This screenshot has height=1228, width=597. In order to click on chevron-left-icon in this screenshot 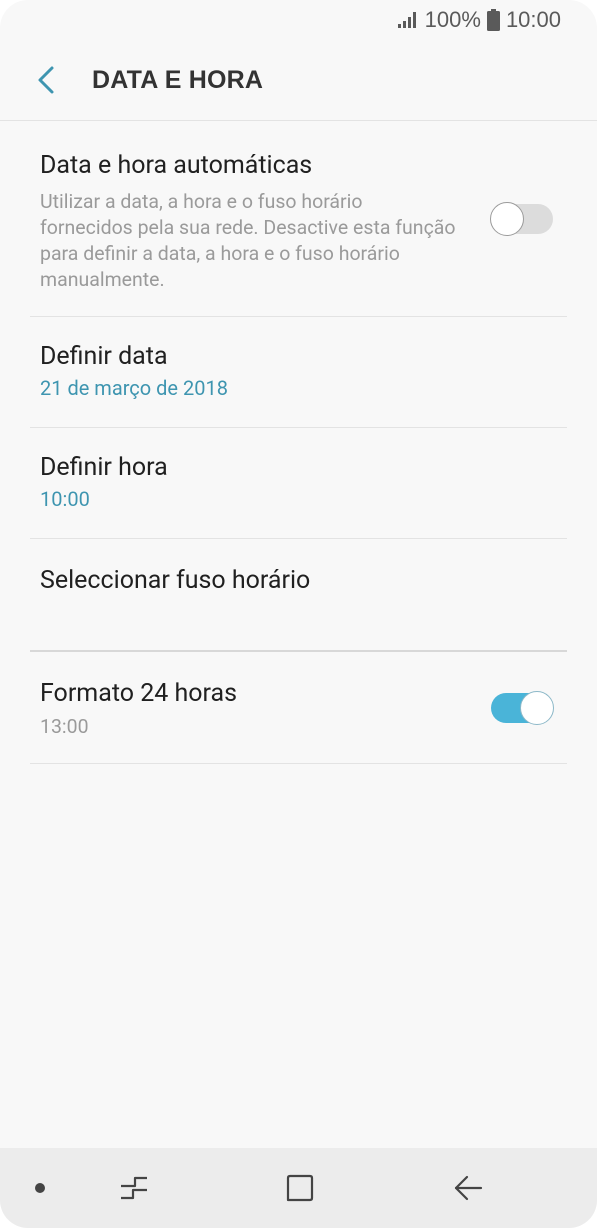, I will do `click(46, 80)`.